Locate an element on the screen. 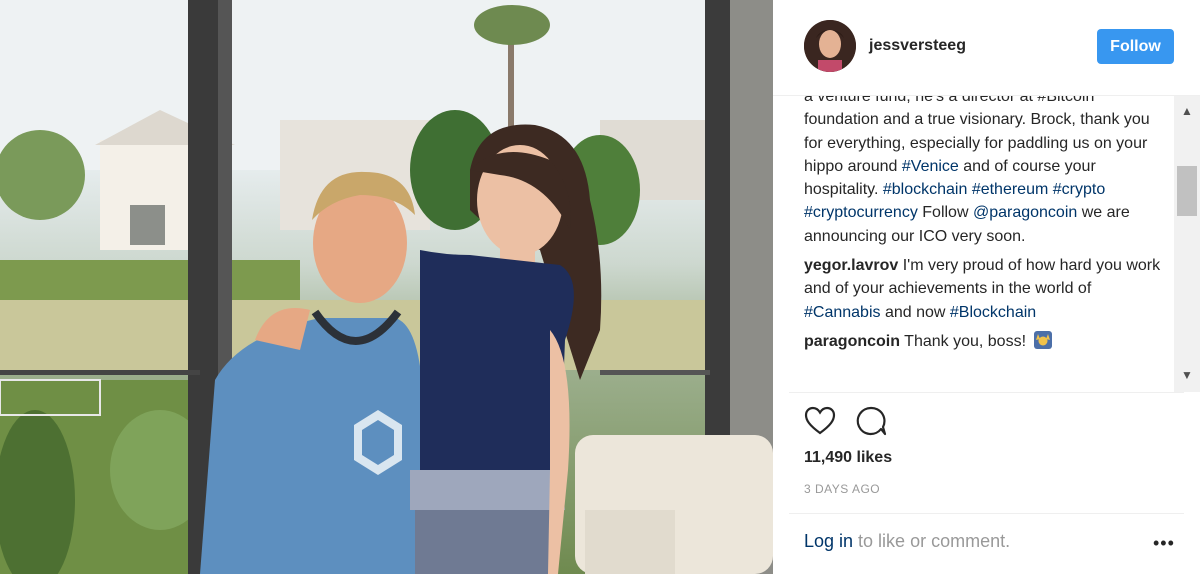  avatar is located at coordinates (830, 46).